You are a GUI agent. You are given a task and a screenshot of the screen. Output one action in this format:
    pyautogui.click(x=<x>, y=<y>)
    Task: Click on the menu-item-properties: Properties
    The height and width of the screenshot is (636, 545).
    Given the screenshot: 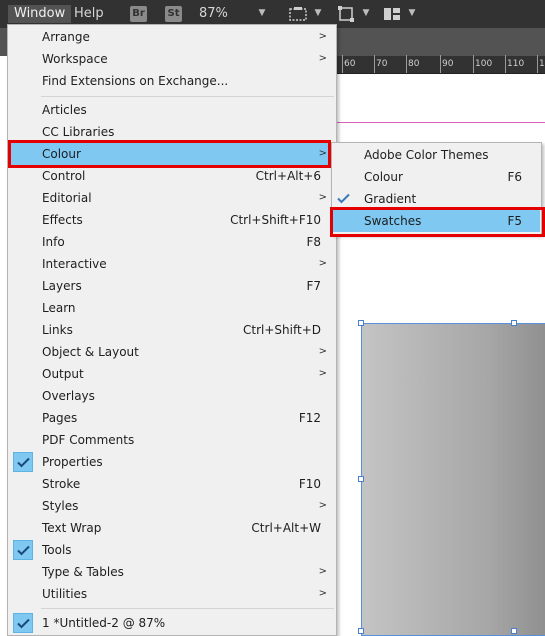 What is the action you would take?
    pyautogui.click(x=172, y=462)
    